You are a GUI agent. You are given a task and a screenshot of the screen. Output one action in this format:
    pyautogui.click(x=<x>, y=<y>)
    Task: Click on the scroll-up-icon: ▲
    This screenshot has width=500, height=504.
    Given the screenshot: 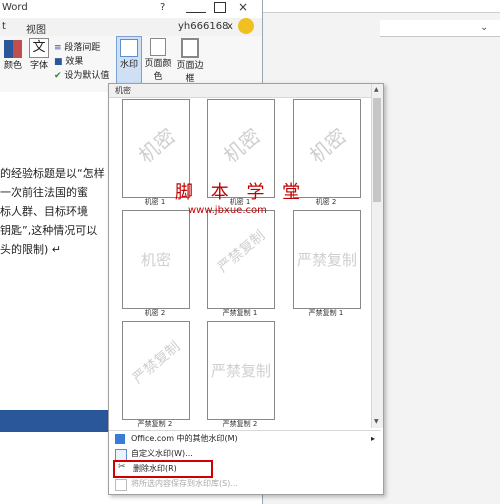 What is the action you would take?
    pyautogui.click(x=376, y=89)
    